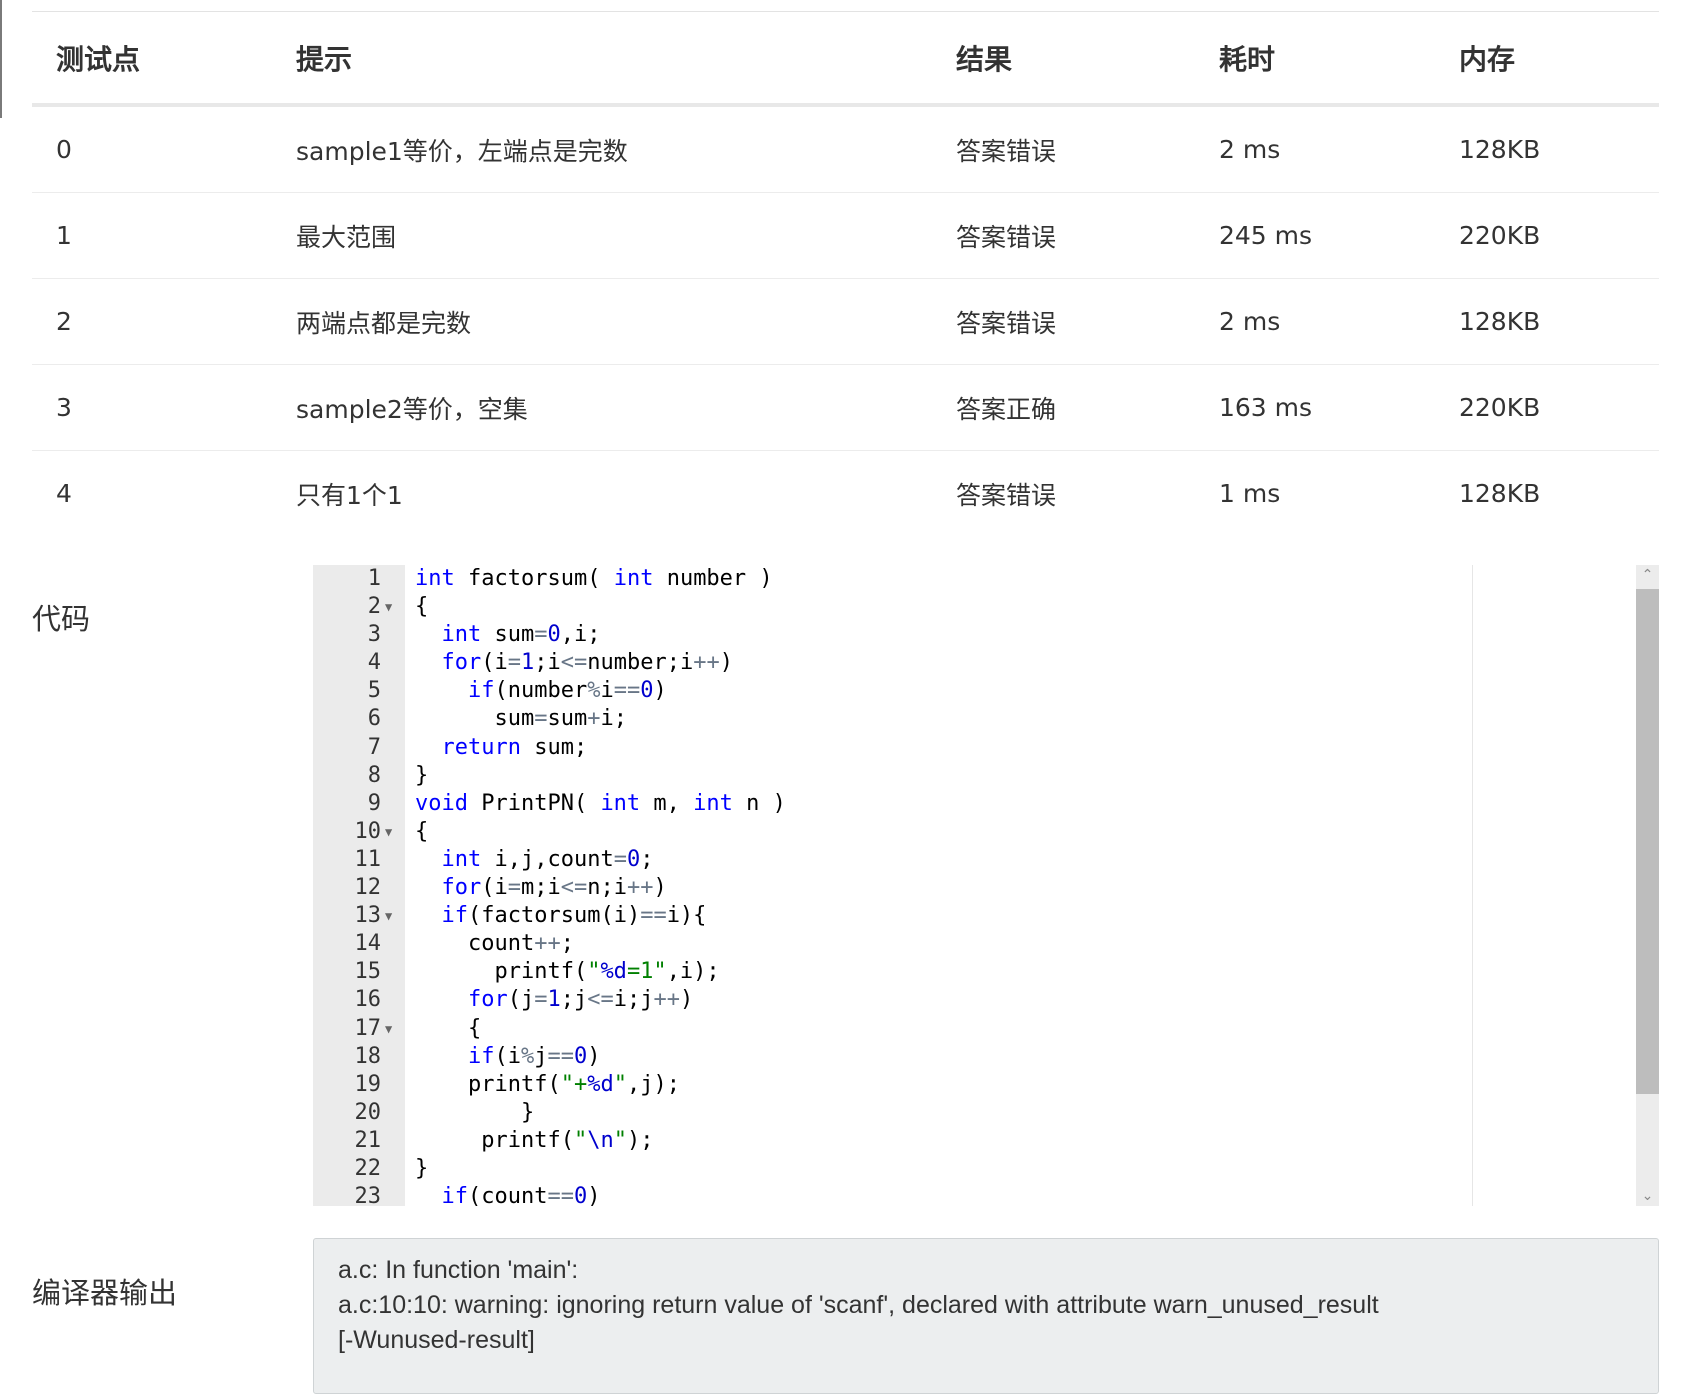  Describe the element at coordinates (105, 1293) in the screenshot. I see `compiler-output-label: 编译器输出` at that location.